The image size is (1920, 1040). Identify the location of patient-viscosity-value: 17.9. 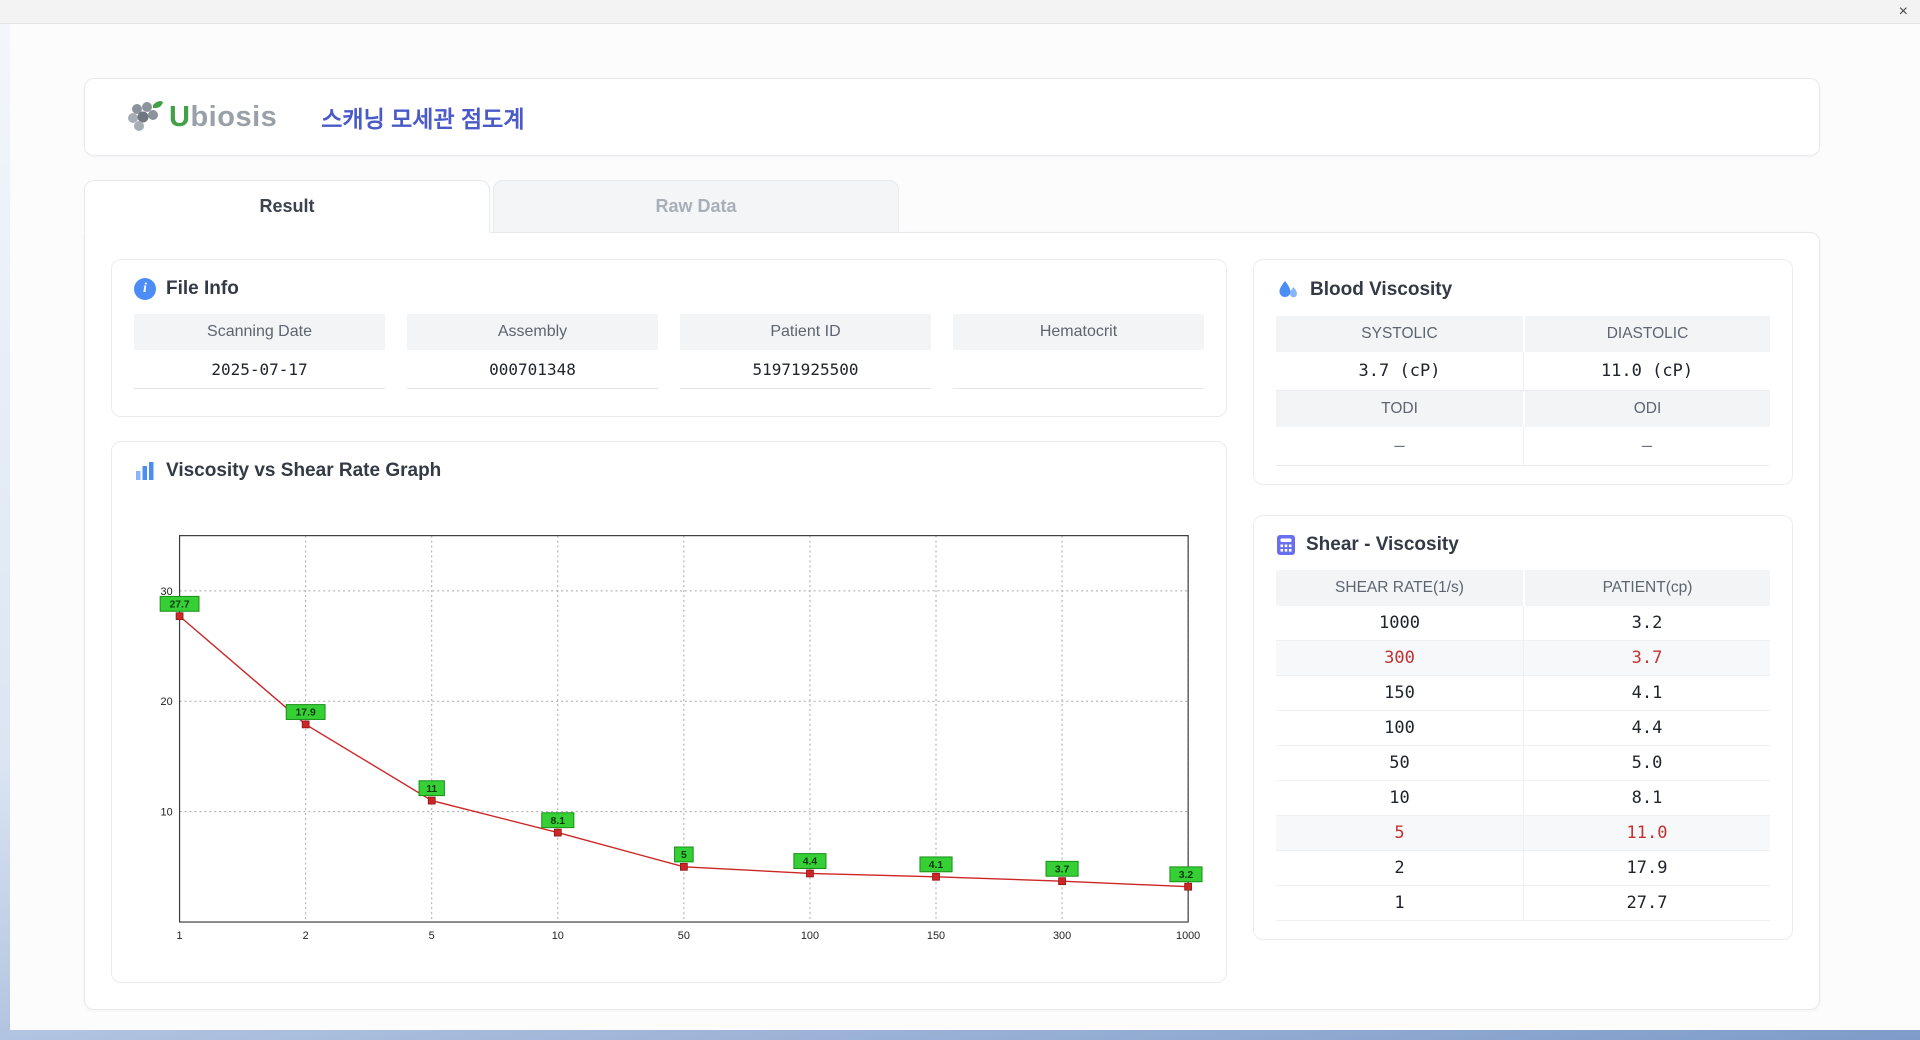
(1646, 868).